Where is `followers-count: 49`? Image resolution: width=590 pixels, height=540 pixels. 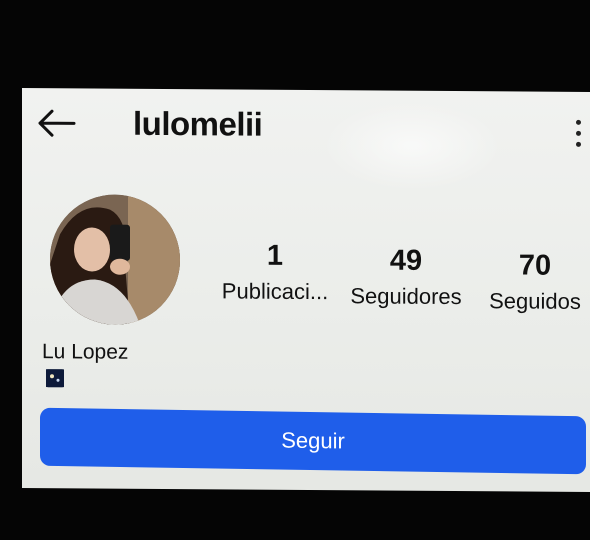 followers-count: 49 is located at coordinates (406, 260).